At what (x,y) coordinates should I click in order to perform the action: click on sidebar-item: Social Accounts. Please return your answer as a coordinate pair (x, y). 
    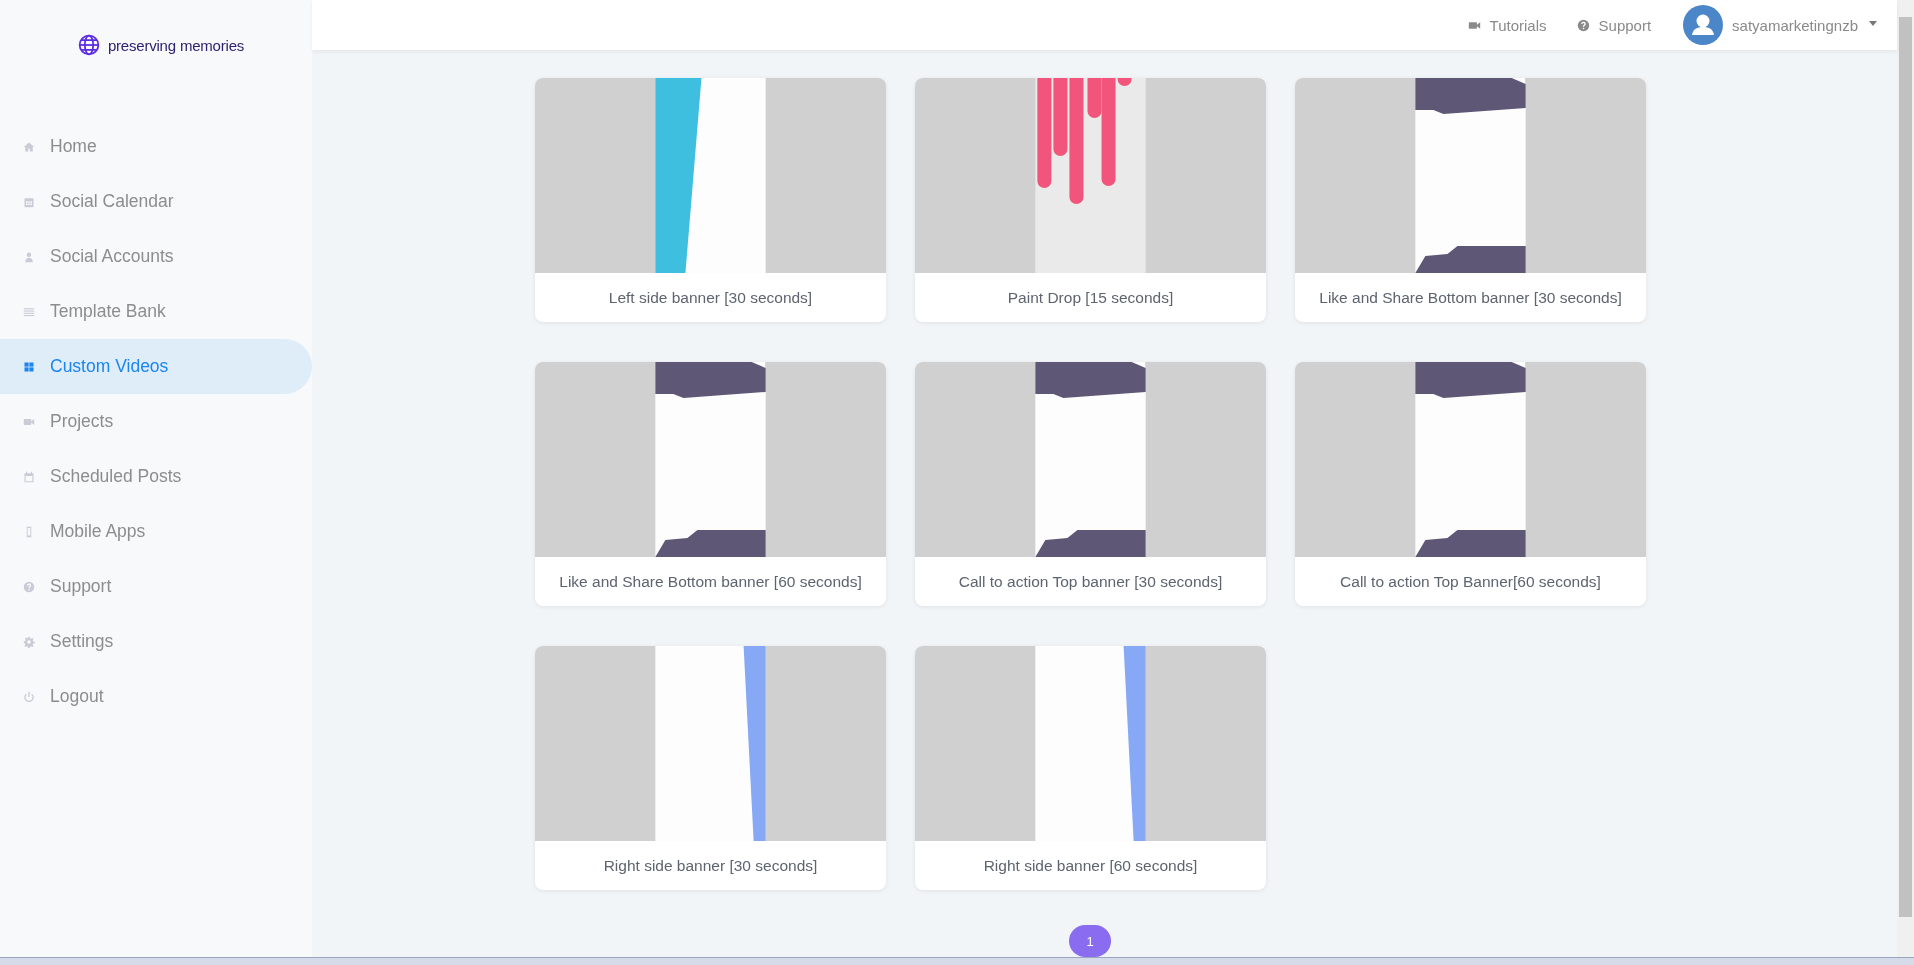
    Looking at the image, I should click on (156, 256).